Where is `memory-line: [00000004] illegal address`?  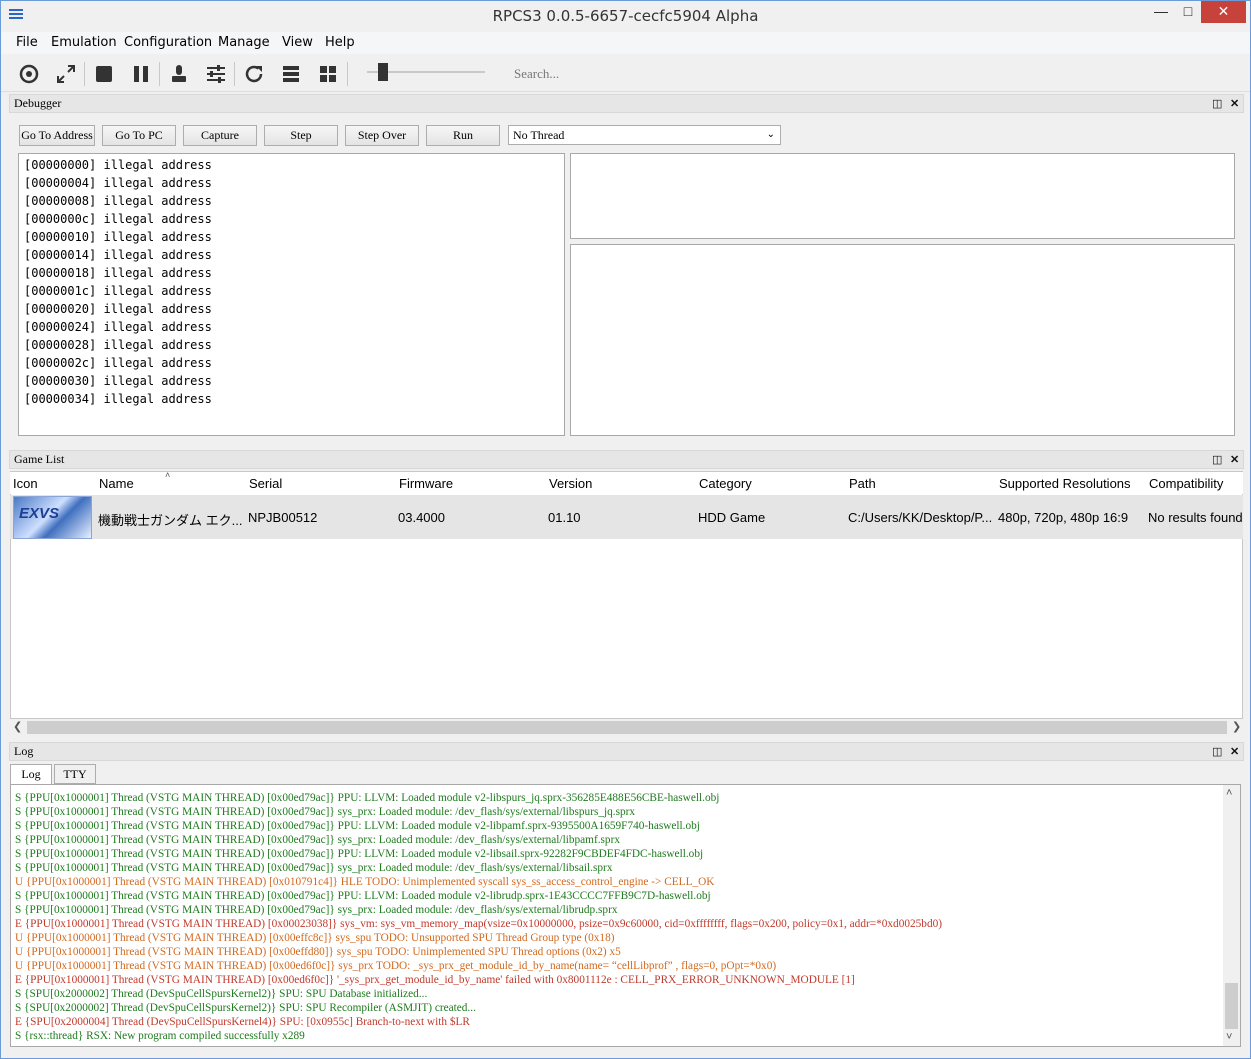
memory-line: [00000004] illegal address is located at coordinates (118, 183).